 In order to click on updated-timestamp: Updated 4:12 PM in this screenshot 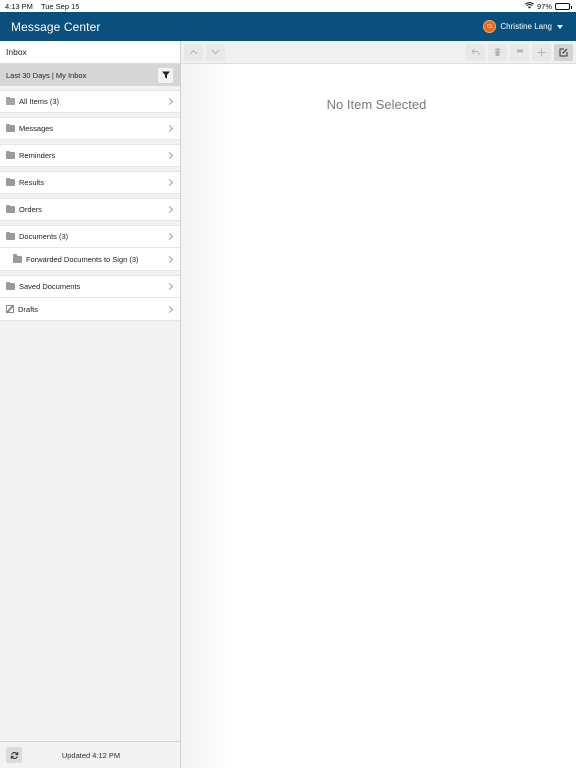, I will do `click(91, 755)`.